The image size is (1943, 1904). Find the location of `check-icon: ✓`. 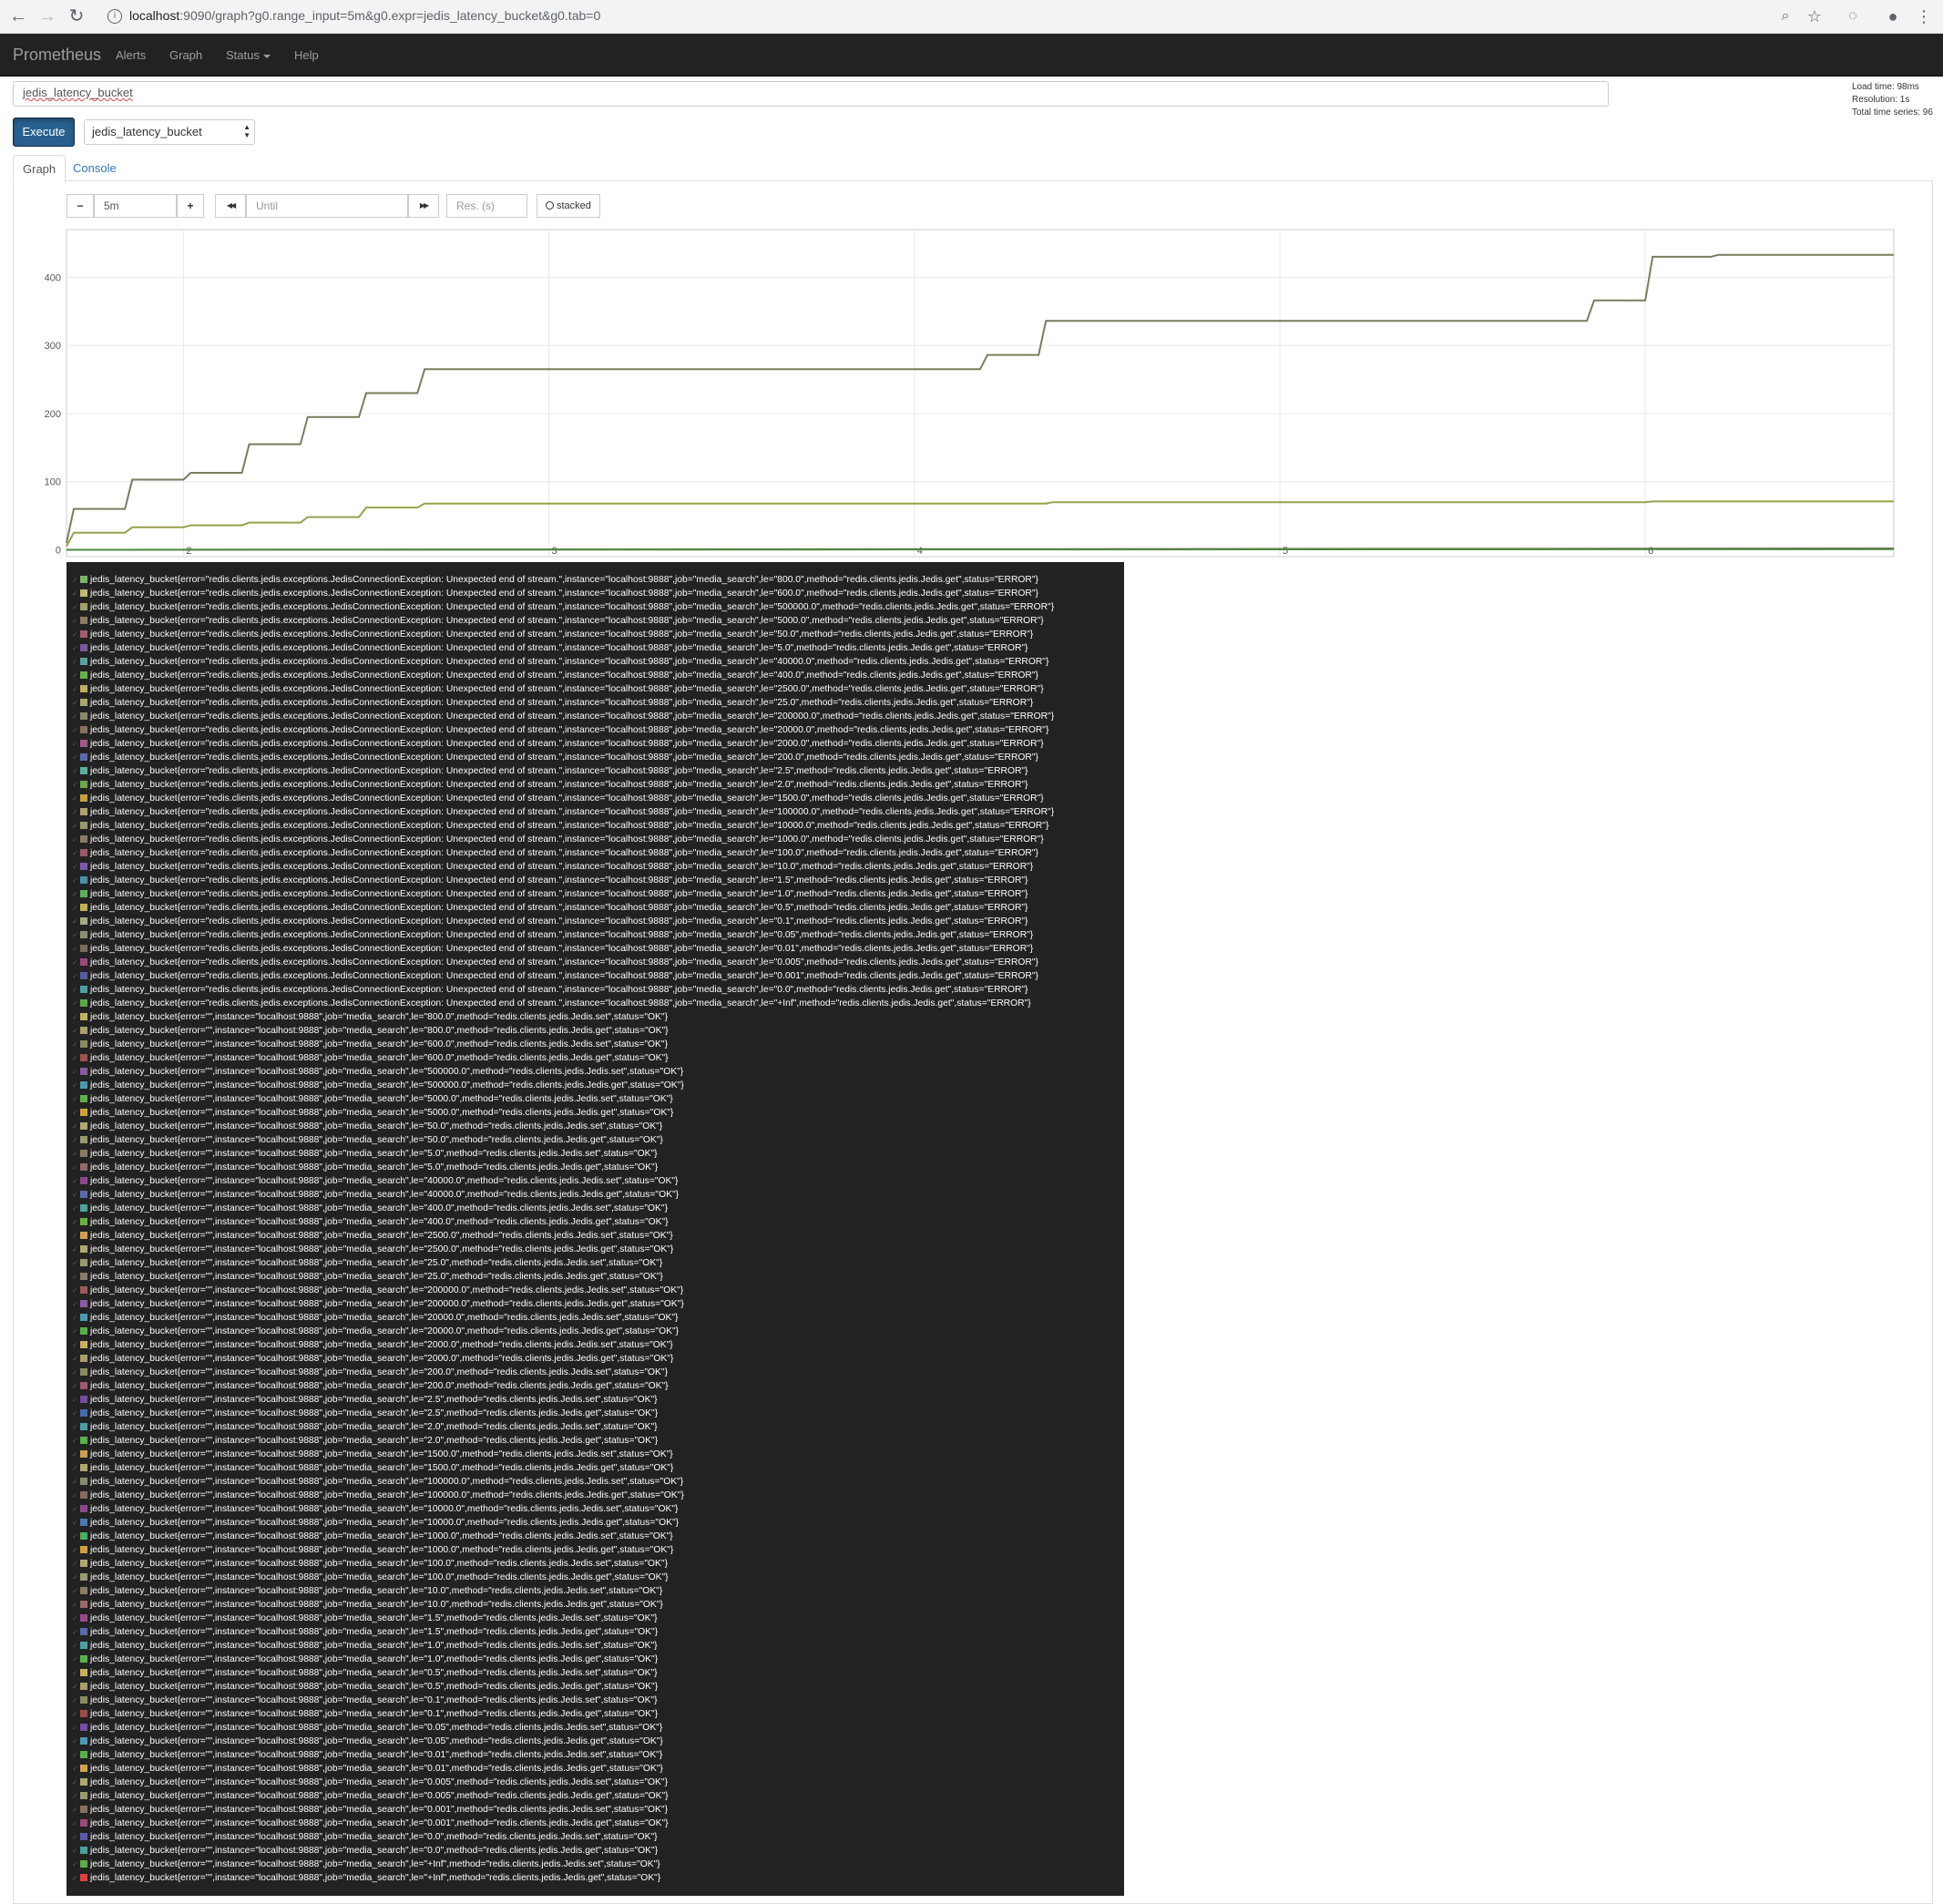

check-icon: ✓ is located at coordinates (75, 1700).